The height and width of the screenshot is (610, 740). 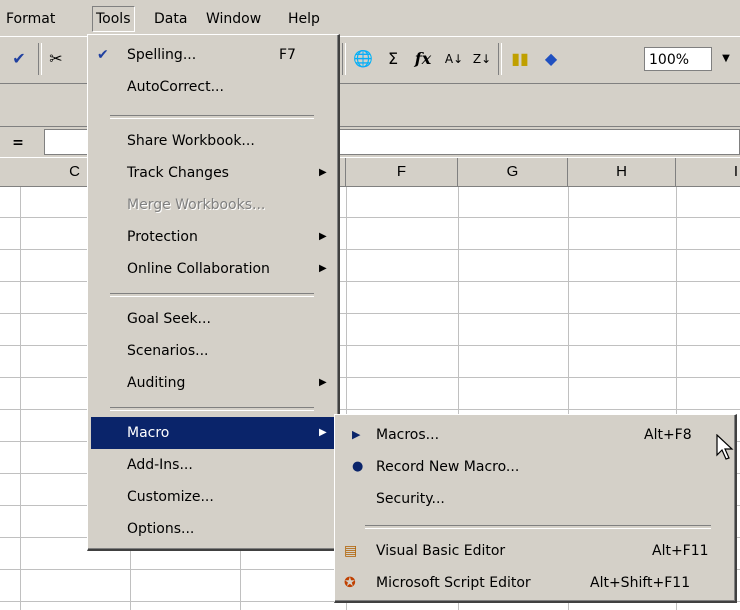 I want to click on spelling-icon: ✔, so click(x=103, y=55).